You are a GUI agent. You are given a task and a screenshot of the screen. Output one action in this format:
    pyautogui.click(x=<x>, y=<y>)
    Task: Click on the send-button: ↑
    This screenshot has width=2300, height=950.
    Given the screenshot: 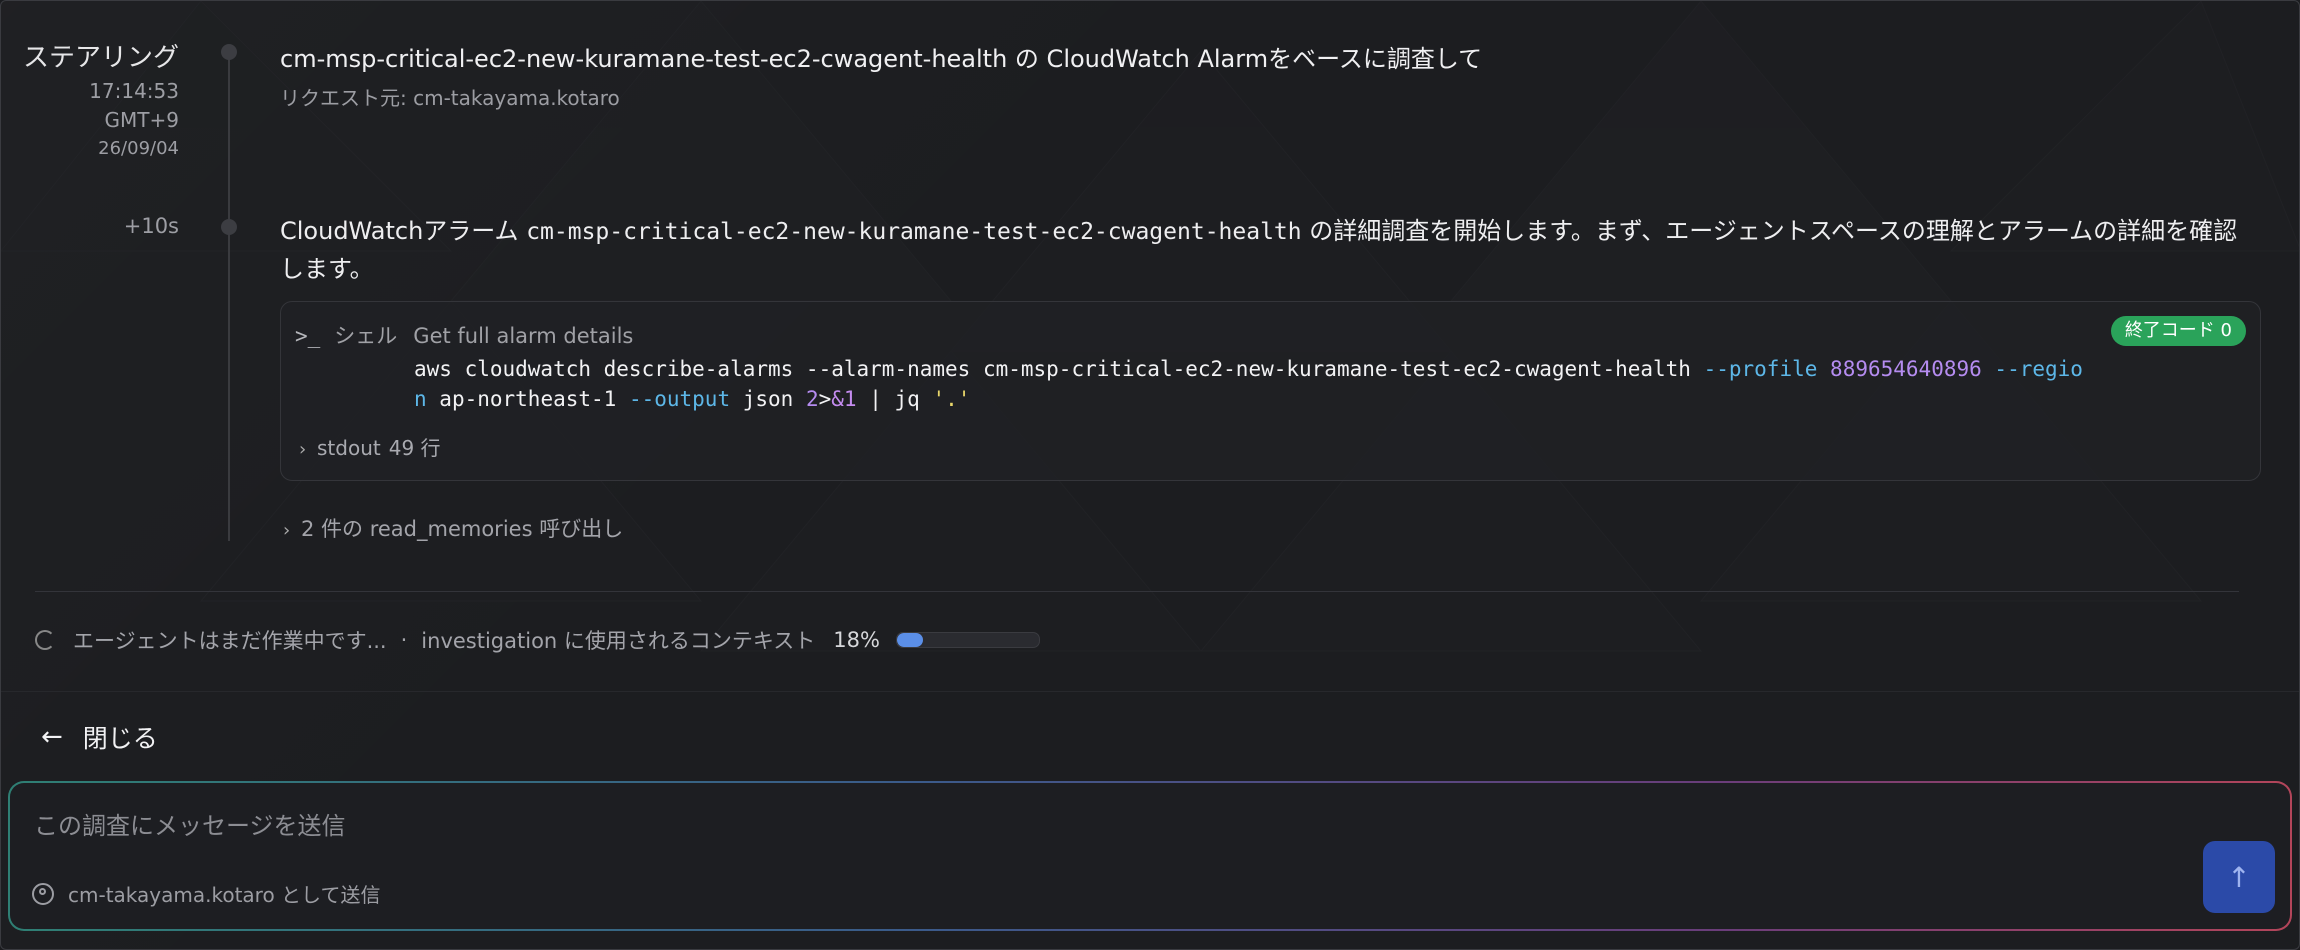 What is the action you would take?
    pyautogui.click(x=2239, y=877)
    